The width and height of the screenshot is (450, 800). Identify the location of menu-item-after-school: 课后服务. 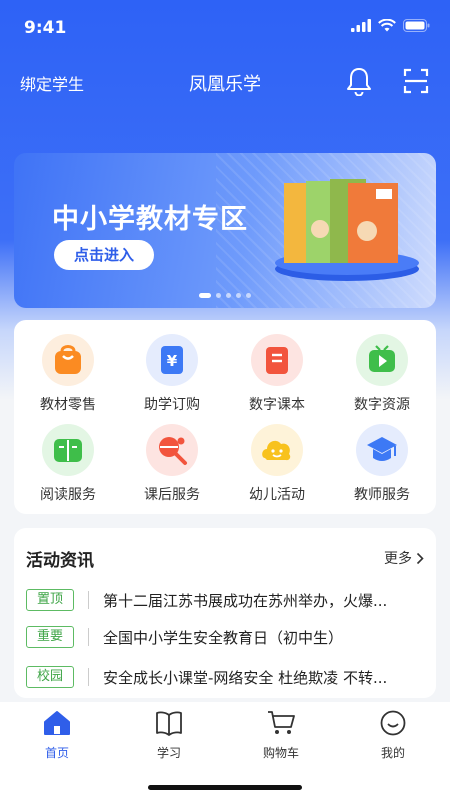
(172, 457).